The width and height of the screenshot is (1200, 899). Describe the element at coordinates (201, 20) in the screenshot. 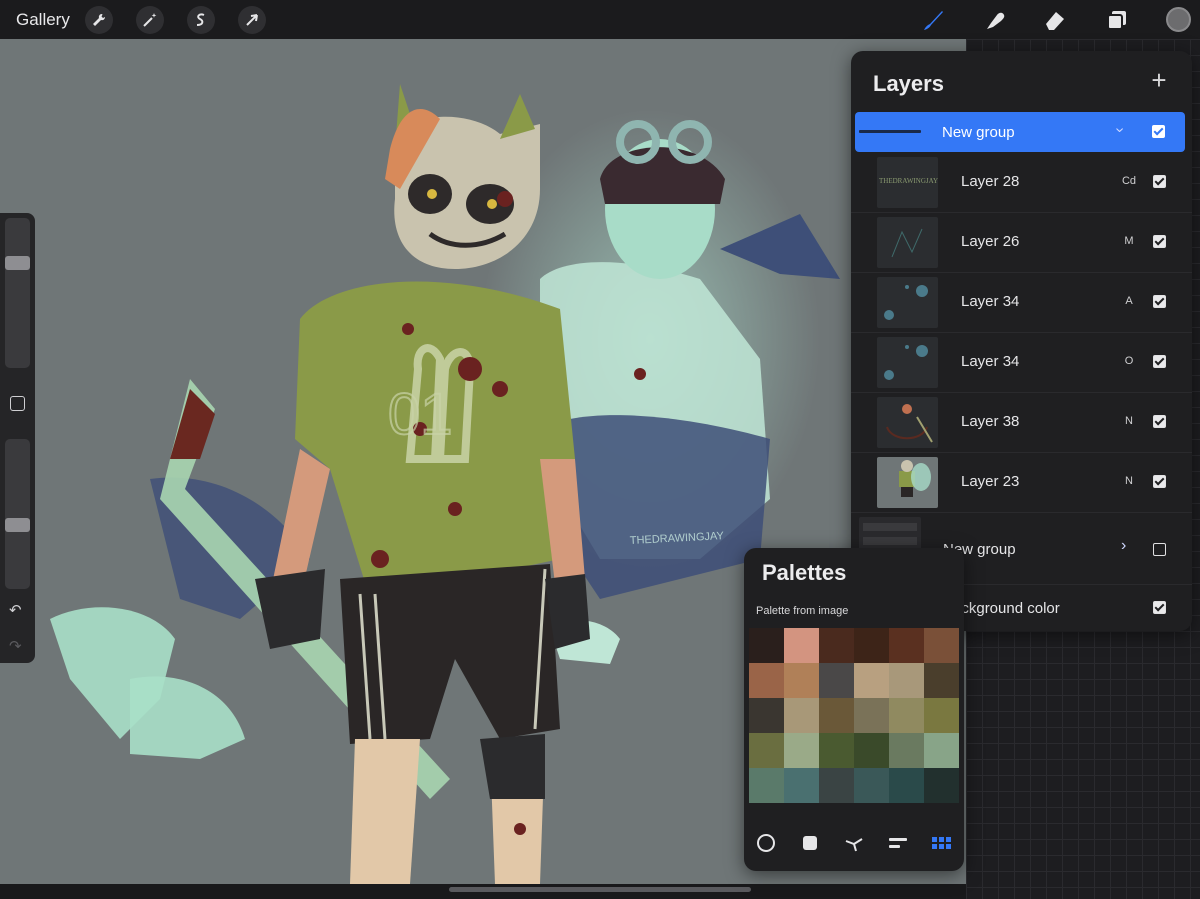

I see `selection-icon` at that location.